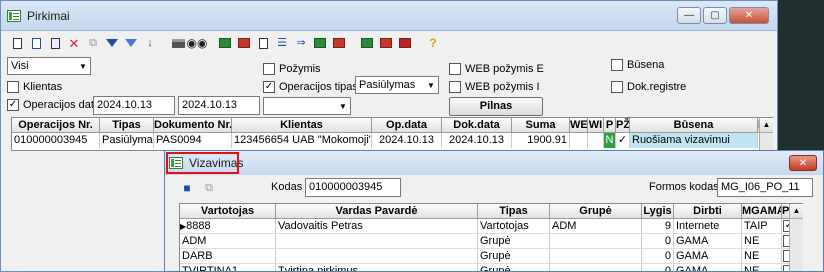  Describe the element at coordinates (197, 43) in the screenshot. I see `binoculars-icon: ◉◉` at that location.